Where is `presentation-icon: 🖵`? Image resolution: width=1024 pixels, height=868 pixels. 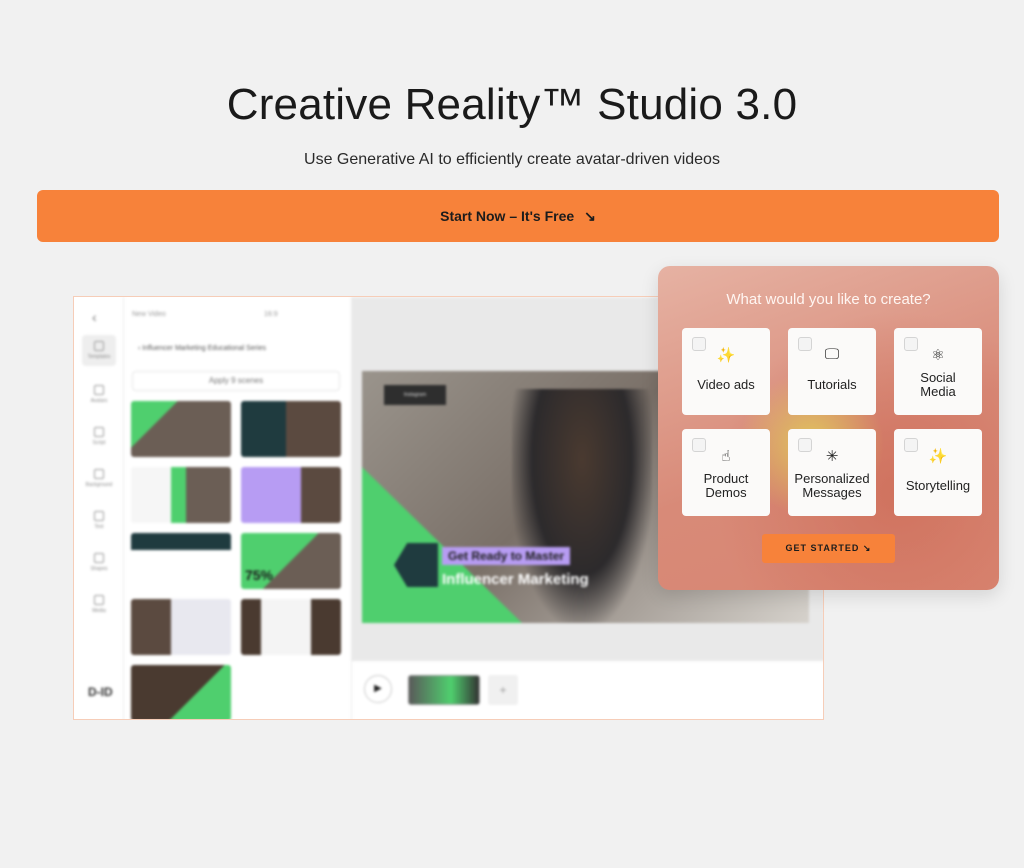
presentation-icon: 🖵 is located at coordinates (832, 354).